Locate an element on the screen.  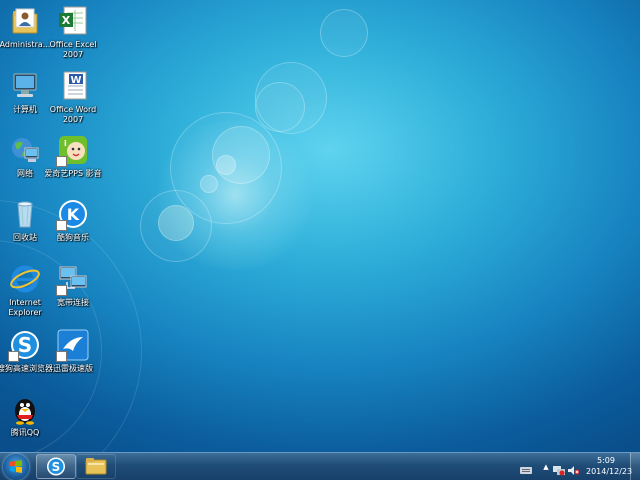
computer-icon is located at coordinates (25, 86).